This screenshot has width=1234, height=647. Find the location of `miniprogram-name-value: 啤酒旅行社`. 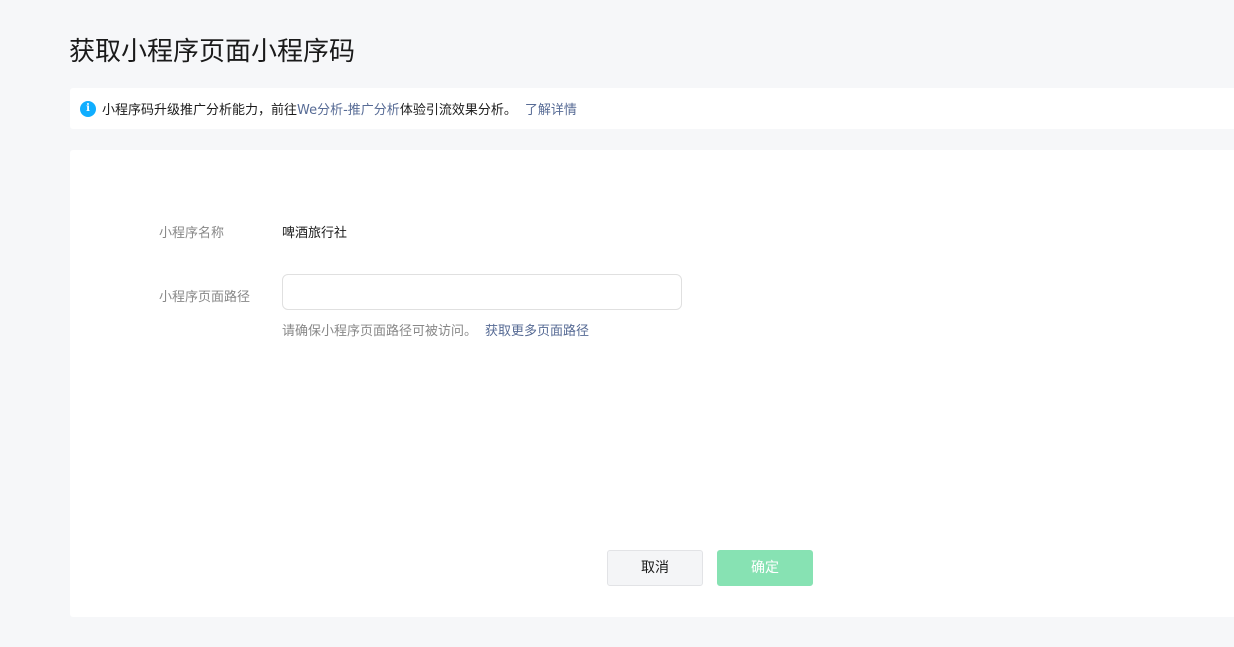

miniprogram-name-value: 啤酒旅行社 is located at coordinates (315, 233).